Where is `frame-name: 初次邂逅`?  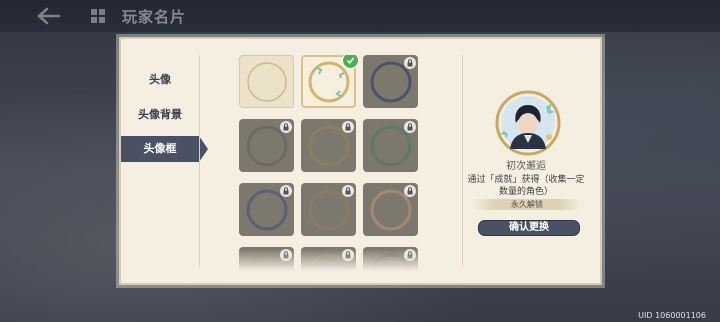
frame-name: 初次邂逅 is located at coordinates (526, 166).